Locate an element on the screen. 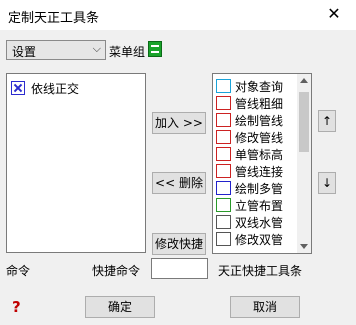 This screenshot has height=325, width=356. add-button: 加入 >> is located at coordinates (179, 123).